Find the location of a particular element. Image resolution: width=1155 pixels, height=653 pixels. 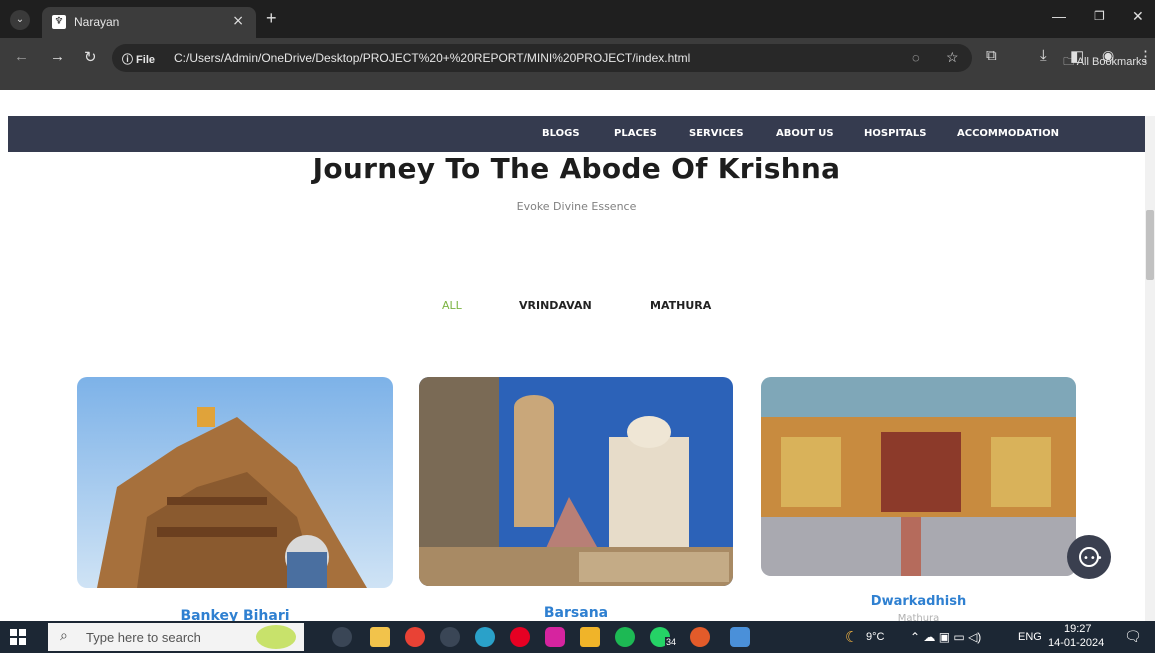

browser-app-icon is located at coordinates (700, 637).